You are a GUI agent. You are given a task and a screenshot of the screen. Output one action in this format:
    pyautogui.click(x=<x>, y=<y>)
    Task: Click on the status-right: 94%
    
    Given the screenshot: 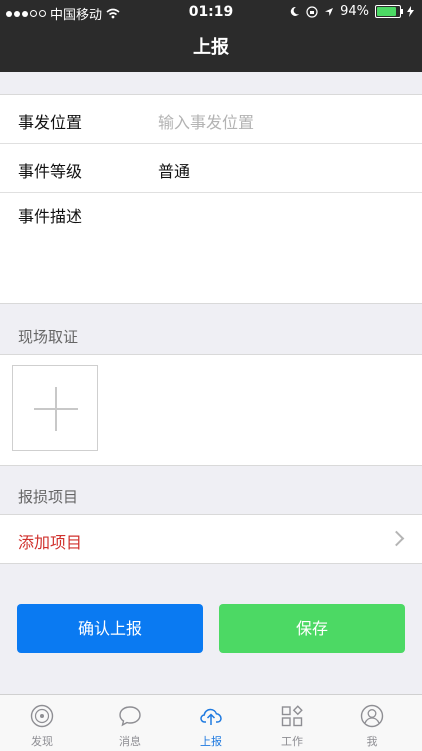 What is the action you would take?
    pyautogui.click(x=351, y=11)
    